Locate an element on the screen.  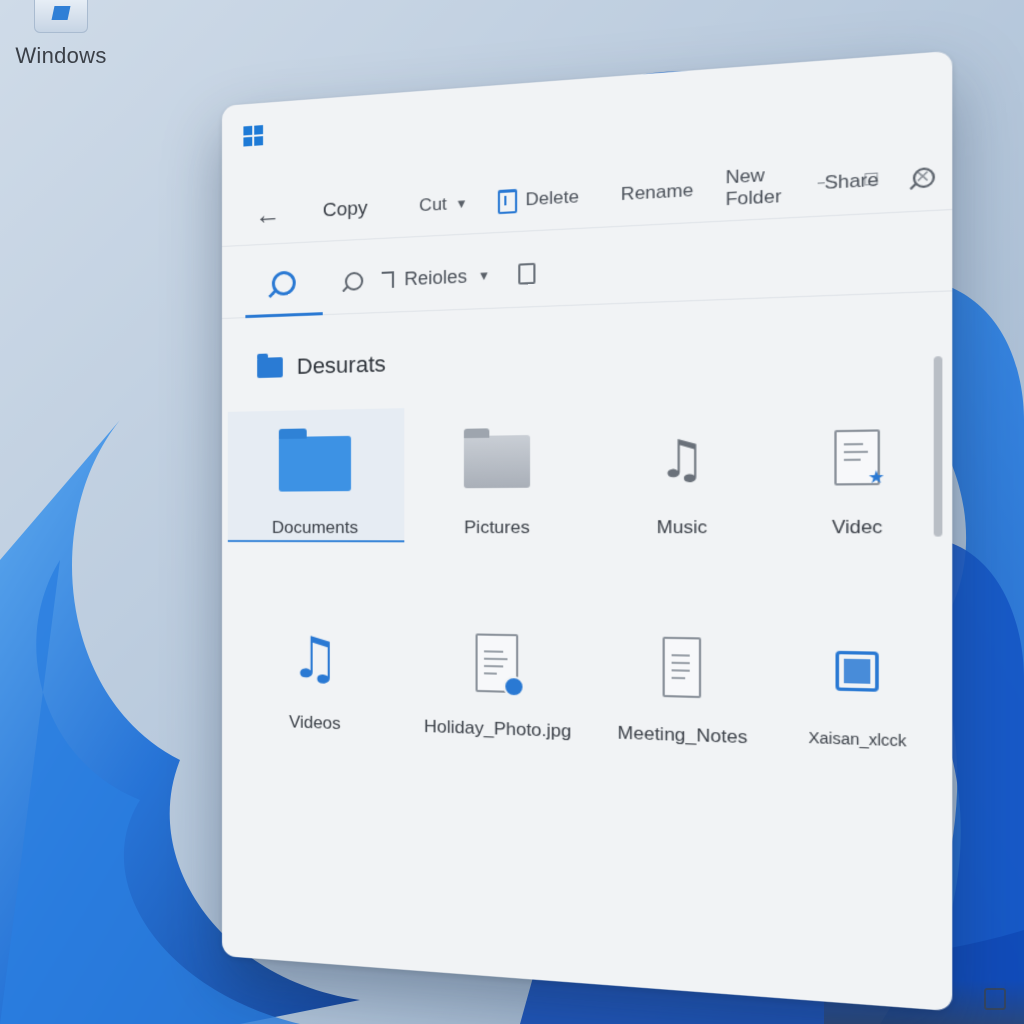
frame-icon is located at coordinates (857, 671).